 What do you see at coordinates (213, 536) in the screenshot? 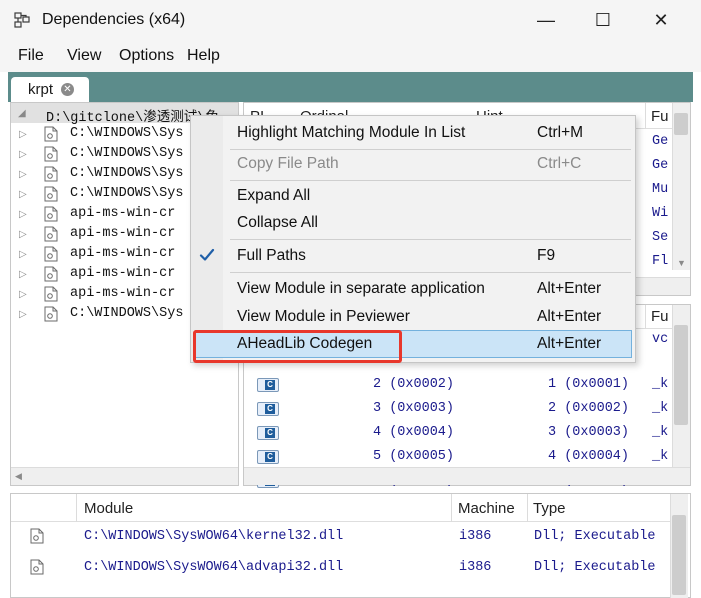
I see `module-path-cell: C:\WINDOWS\SysWOW64\kernel32.dll` at bounding box center [213, 536].